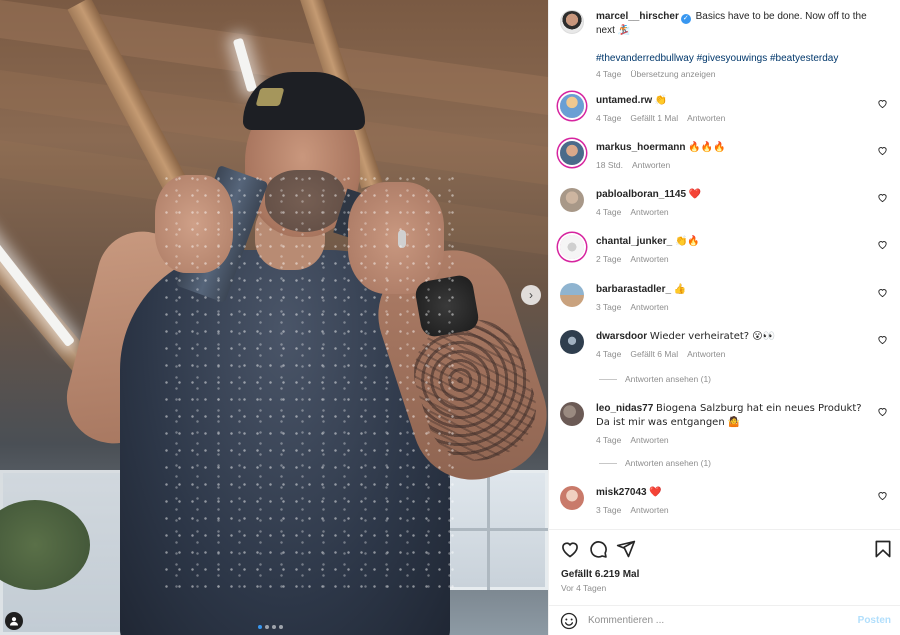 Image resolution: width=900 pixels, height=635 pixels. What do you see at coordinates (624, 30) in the screenshot?
I see `caption-emoji: 🏂` at bounding box center [624, 30].